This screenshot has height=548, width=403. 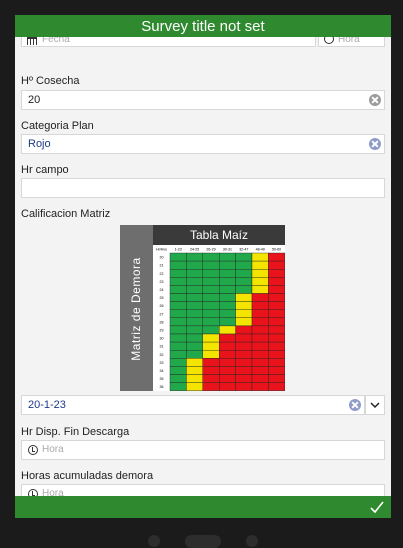 I want to click on matrix-side-panel: Matriz de Demora, so click(x=136, y=308).